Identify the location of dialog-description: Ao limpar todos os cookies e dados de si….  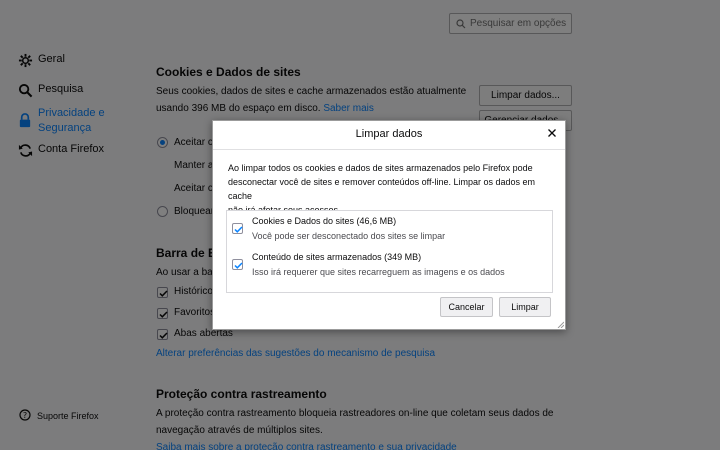
(393, 189).